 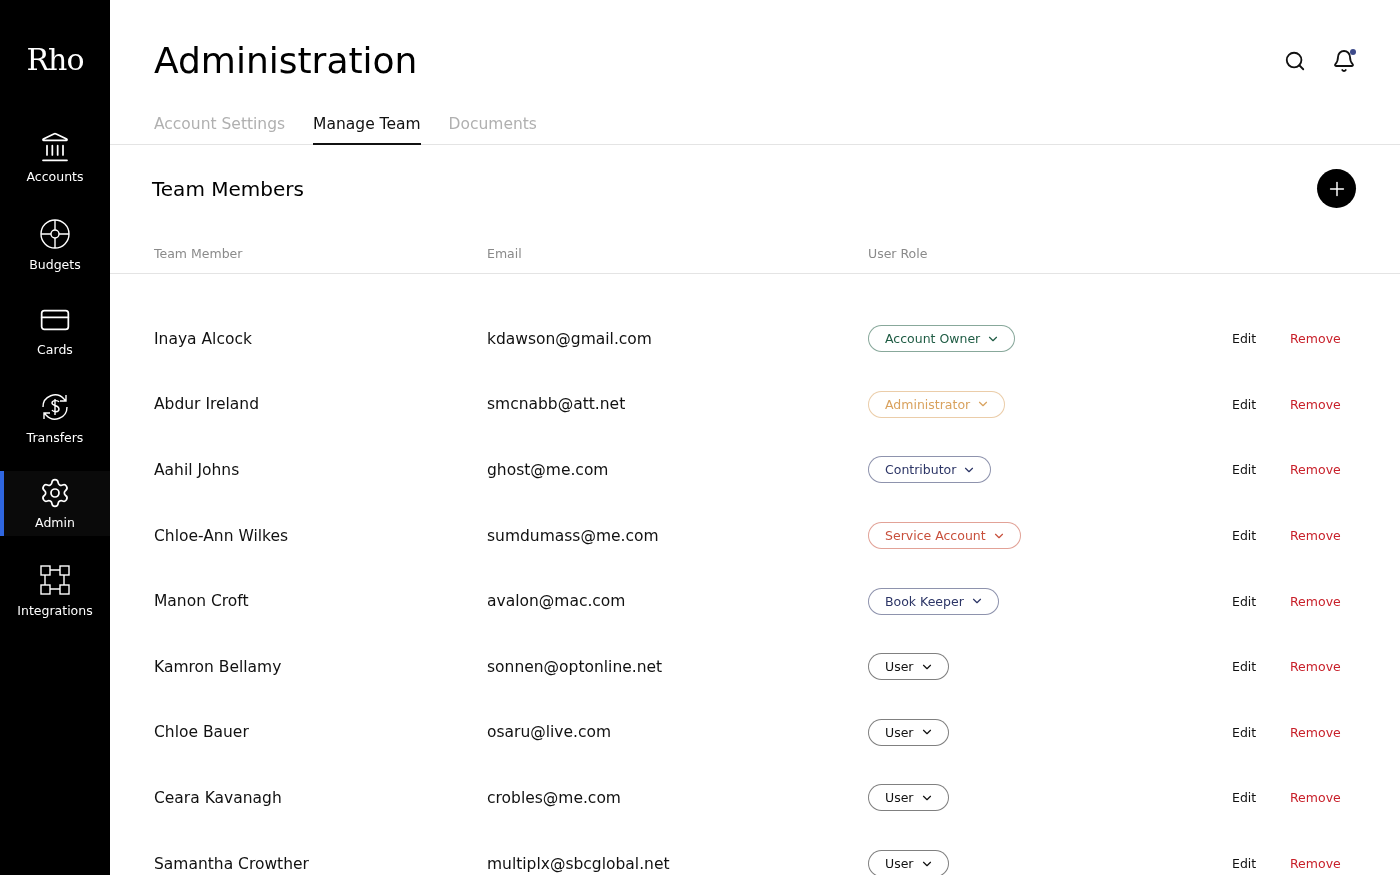 What do you see at coordinates (573, 535) in the screenshot?
I see `member-email: sumdumass@me.com` at bounding box center [573, 535].